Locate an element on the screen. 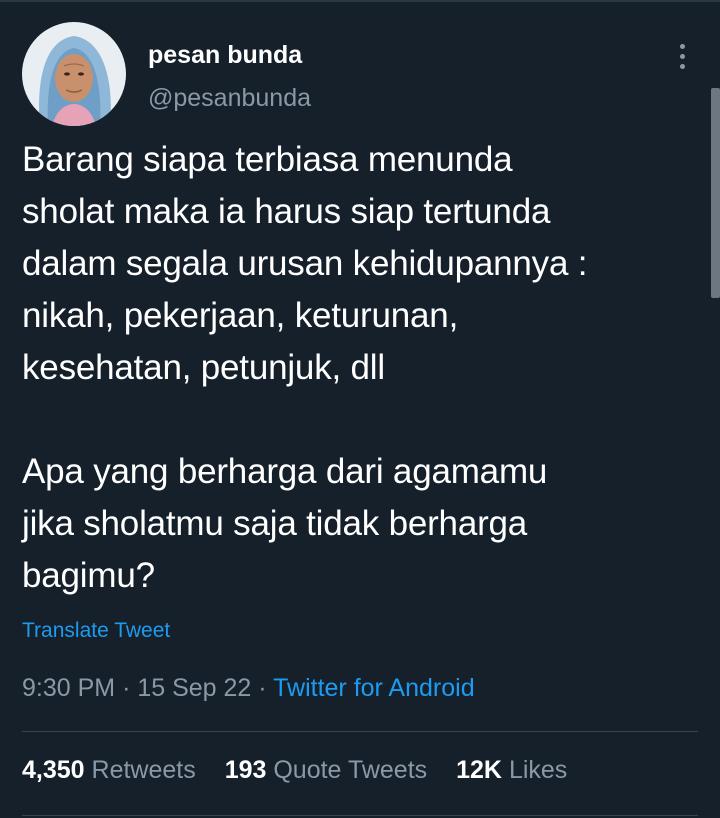 This screenshot has width=720, height=818. translate-tweet-link: Translate Tweet is located at coordinates (96, 631).